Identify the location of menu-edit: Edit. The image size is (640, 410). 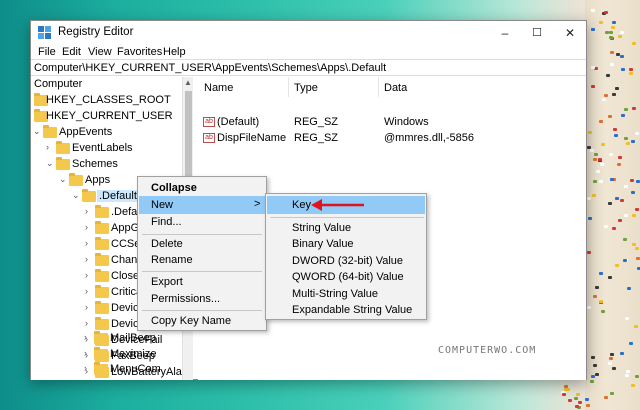
(71, 52).